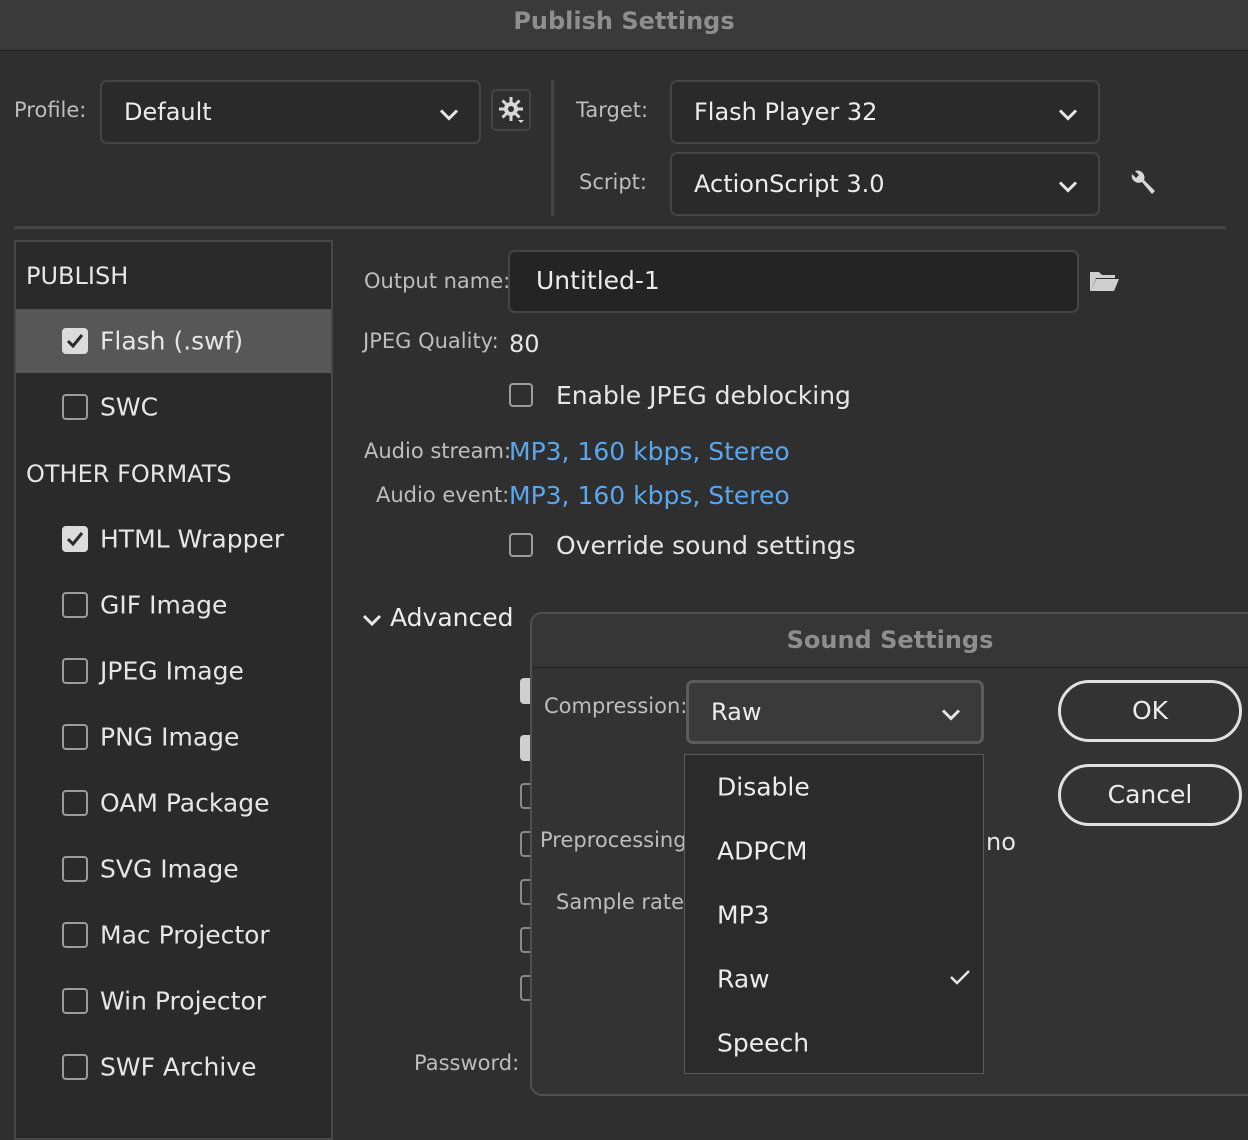  I want to click on compression-value: Raw, so click(736, 712).